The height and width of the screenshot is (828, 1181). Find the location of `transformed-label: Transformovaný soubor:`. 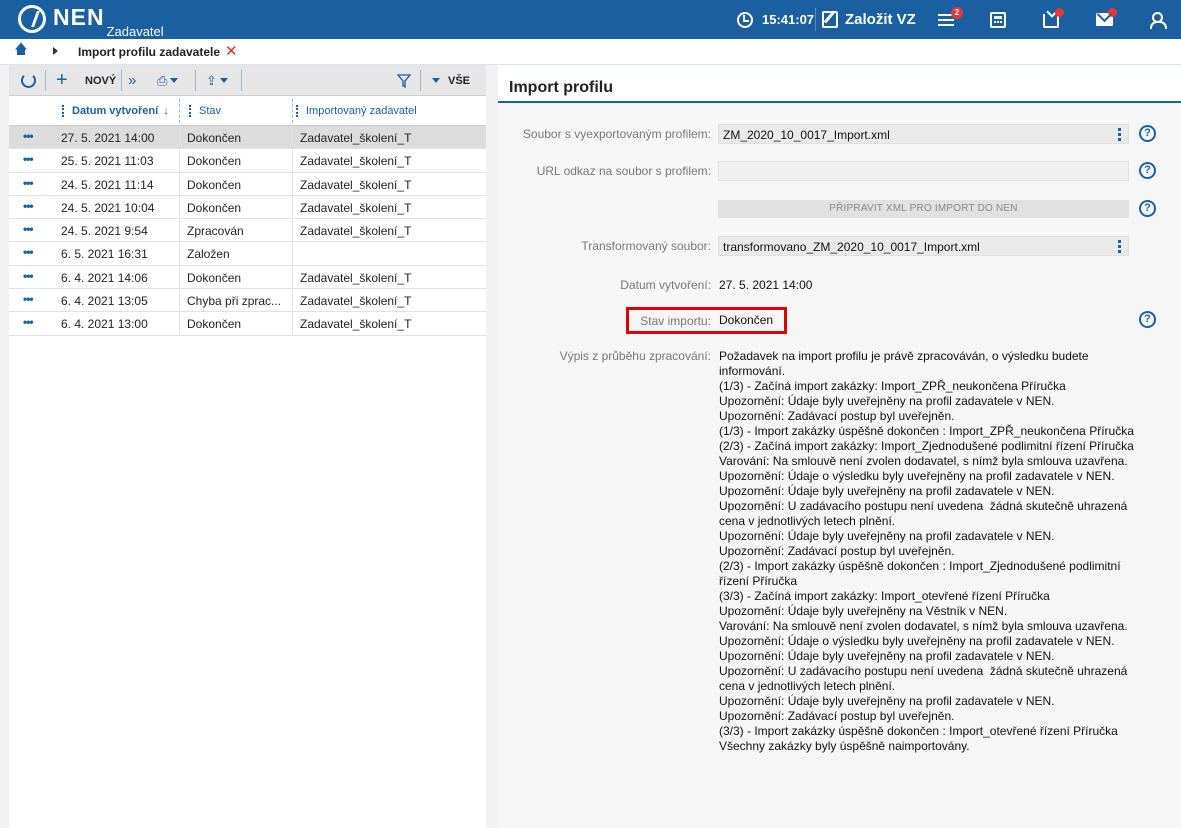

transformed-label: Transformovaný soubor: is located at coordinates (646, 246).